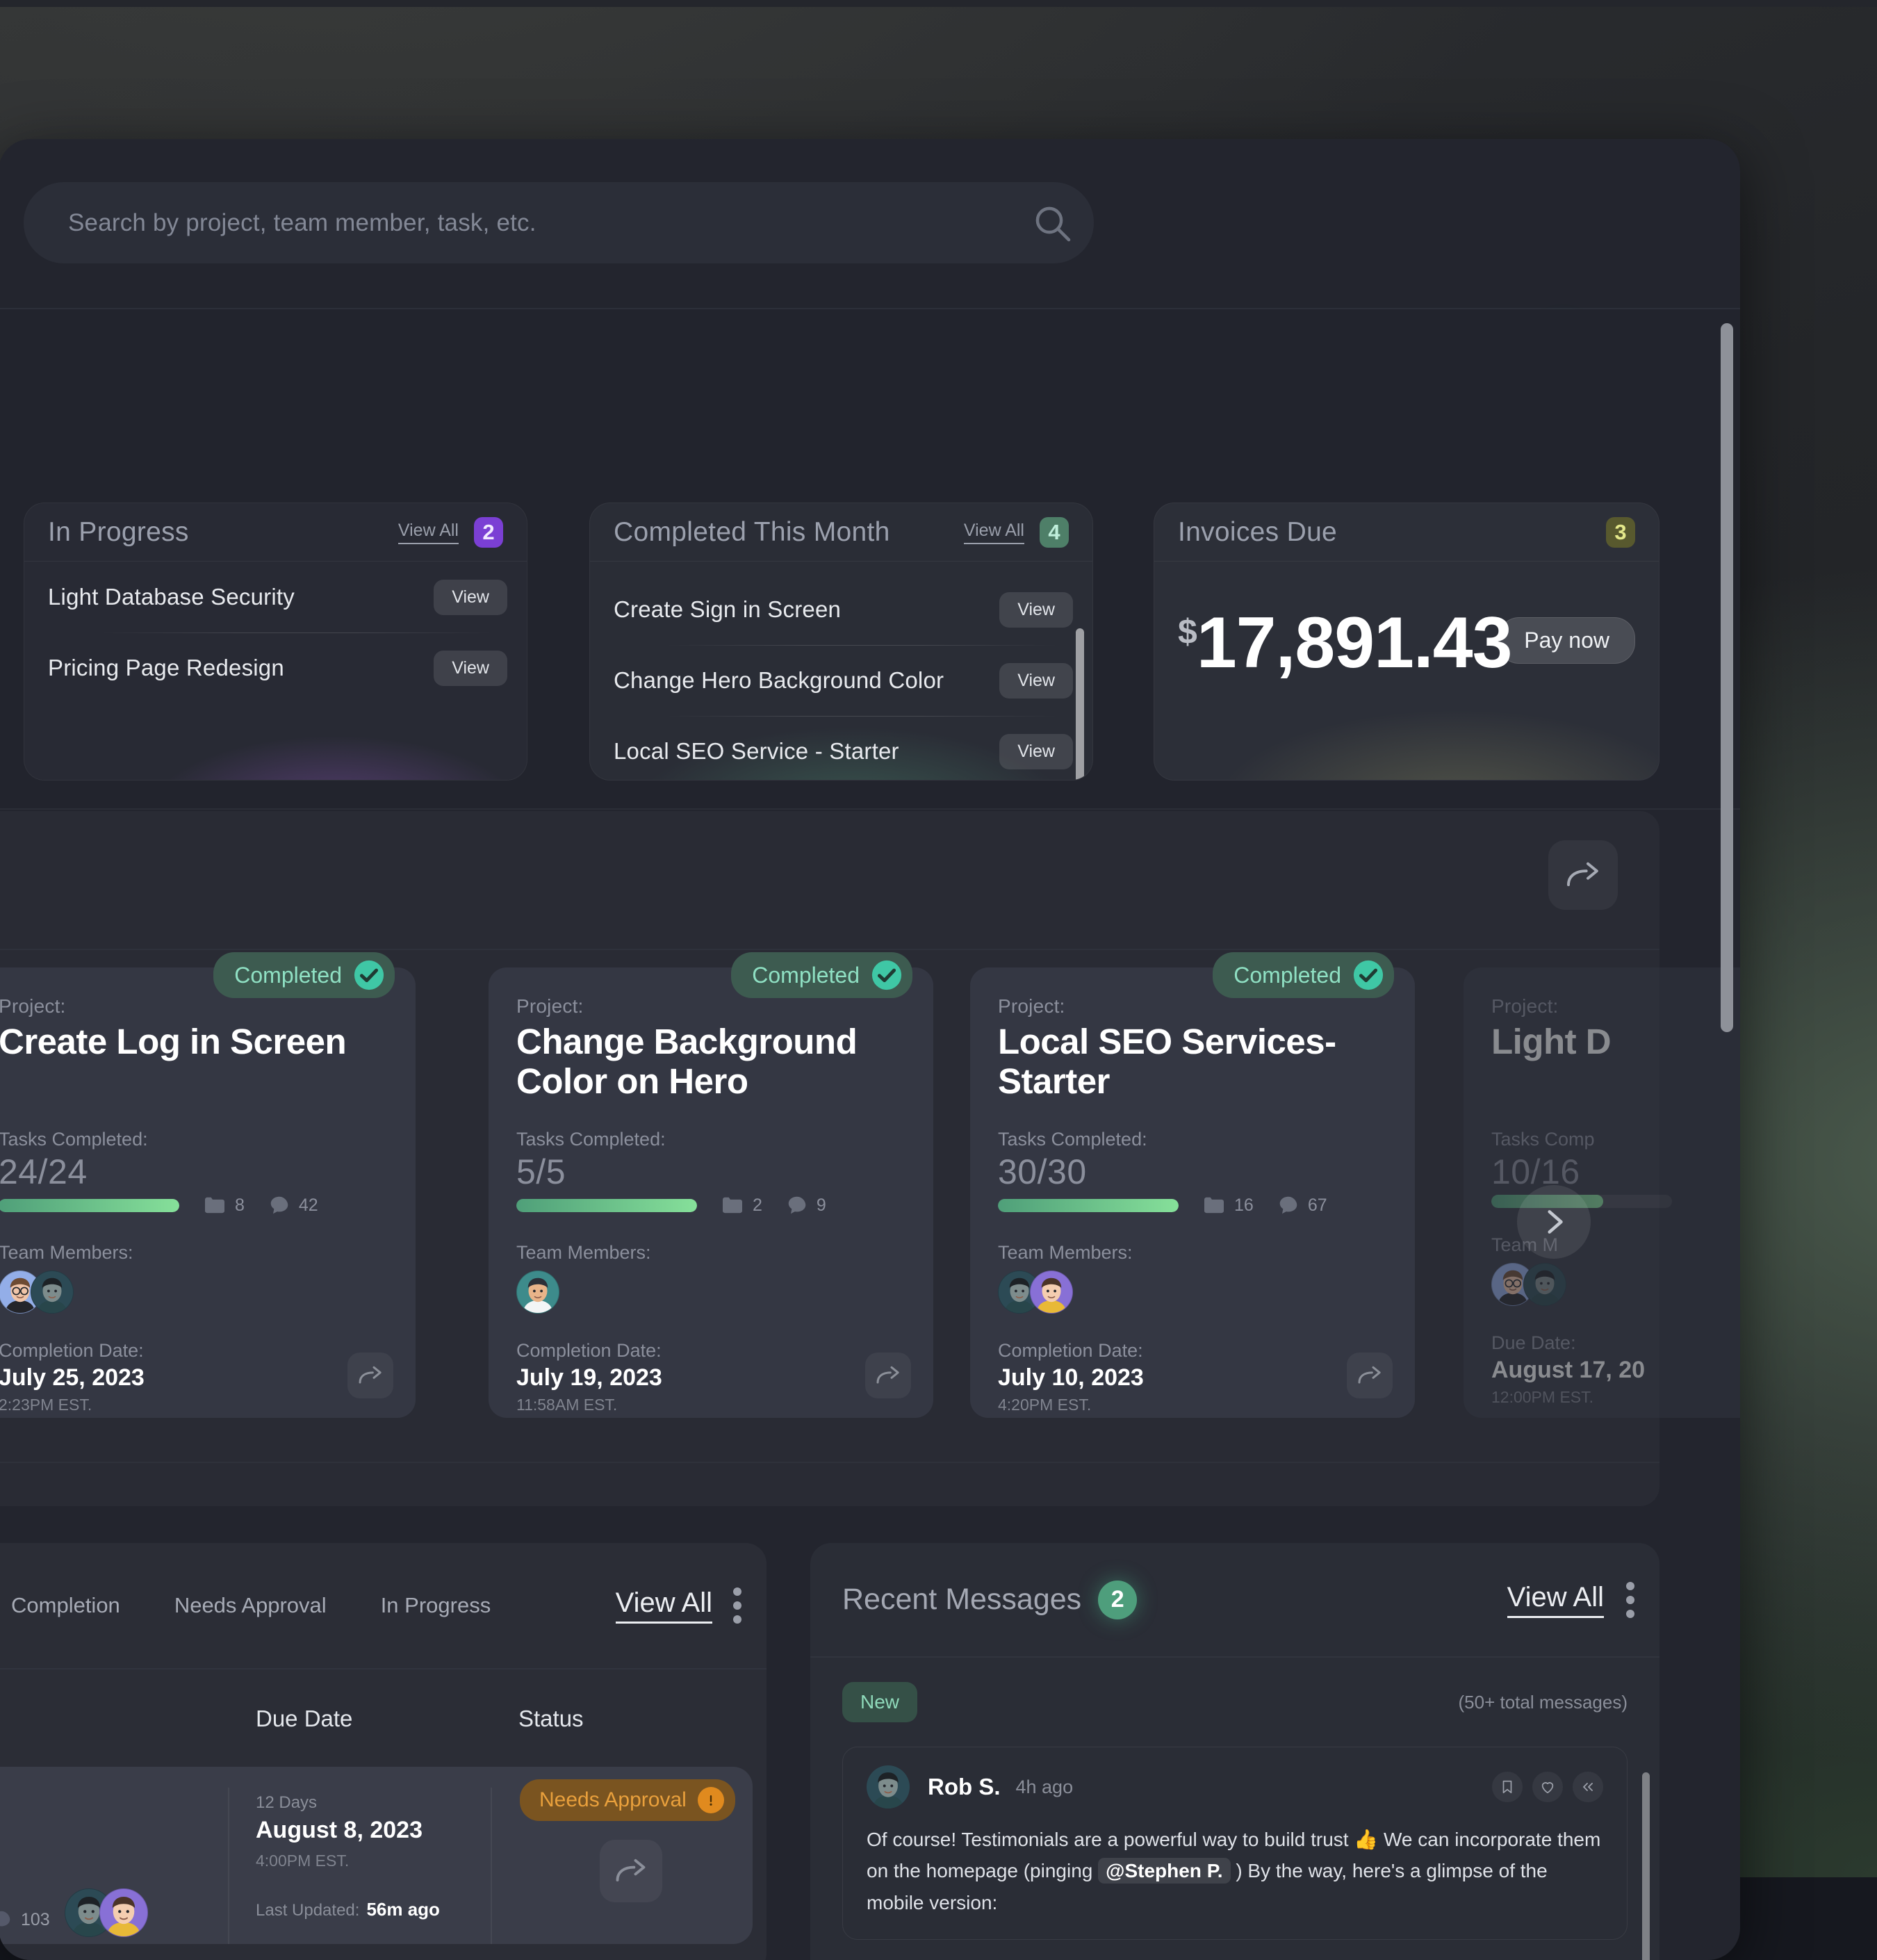 This screenshot has width=1877, height=1960. Describe the element at coordinates (822, 1205) in the screenshot. I see `comment-count-value: 9` at that location.